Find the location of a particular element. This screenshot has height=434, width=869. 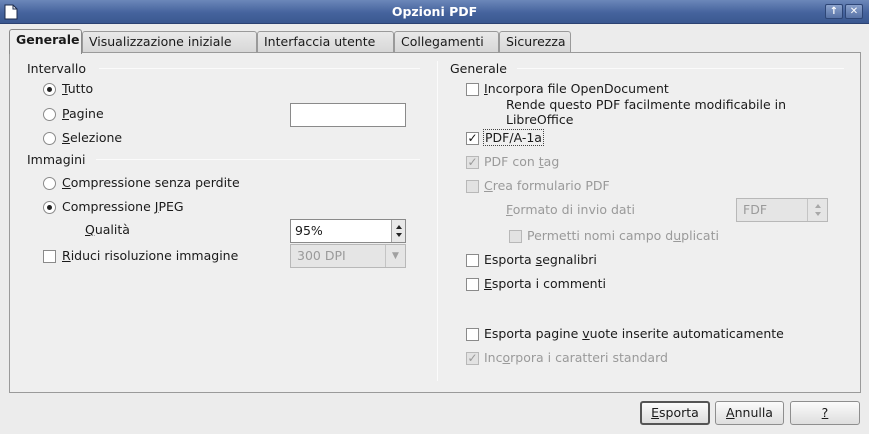

range-pages-radio is located at coordinates (49, 114).